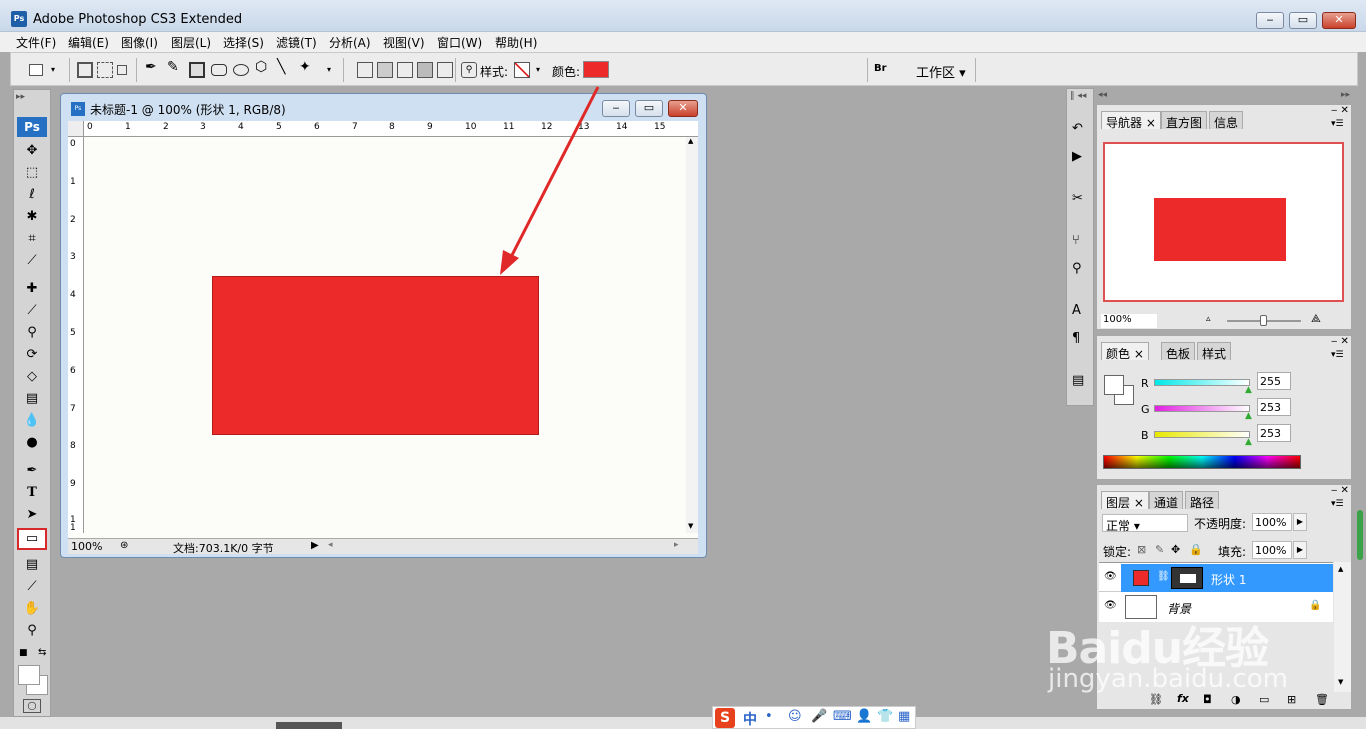  What do you see at coordinates (32, 631) in the screenshot?
I see `zoom-tool-icon: ⚲` at bounding box center [32, 631].